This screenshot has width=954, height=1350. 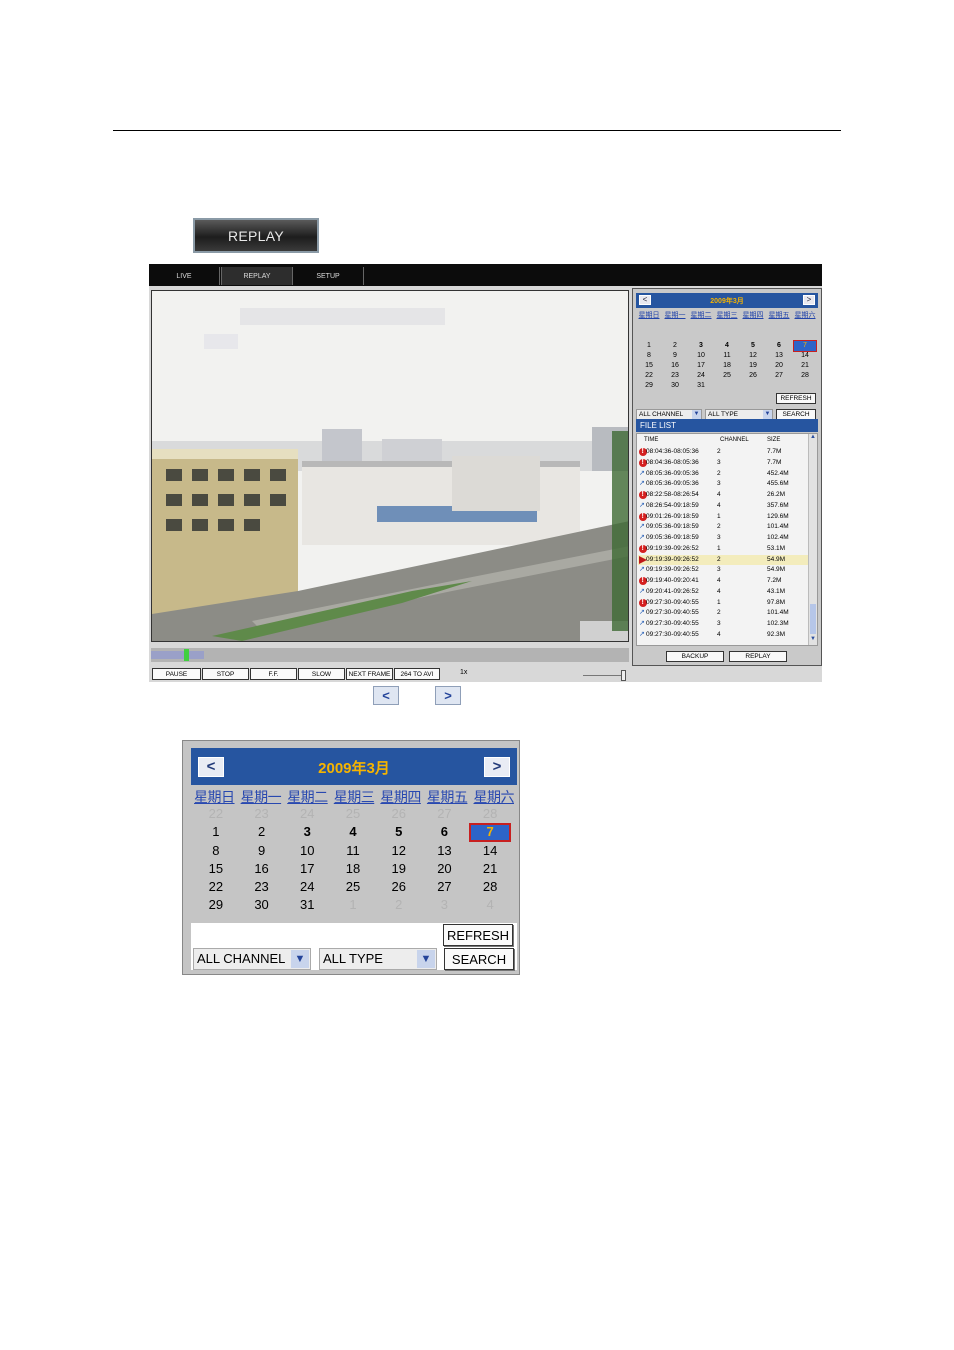 What do you see at coordinates (186, 655) in the screenshot?
I see `progress-handle` at bounding box center [186, 655].